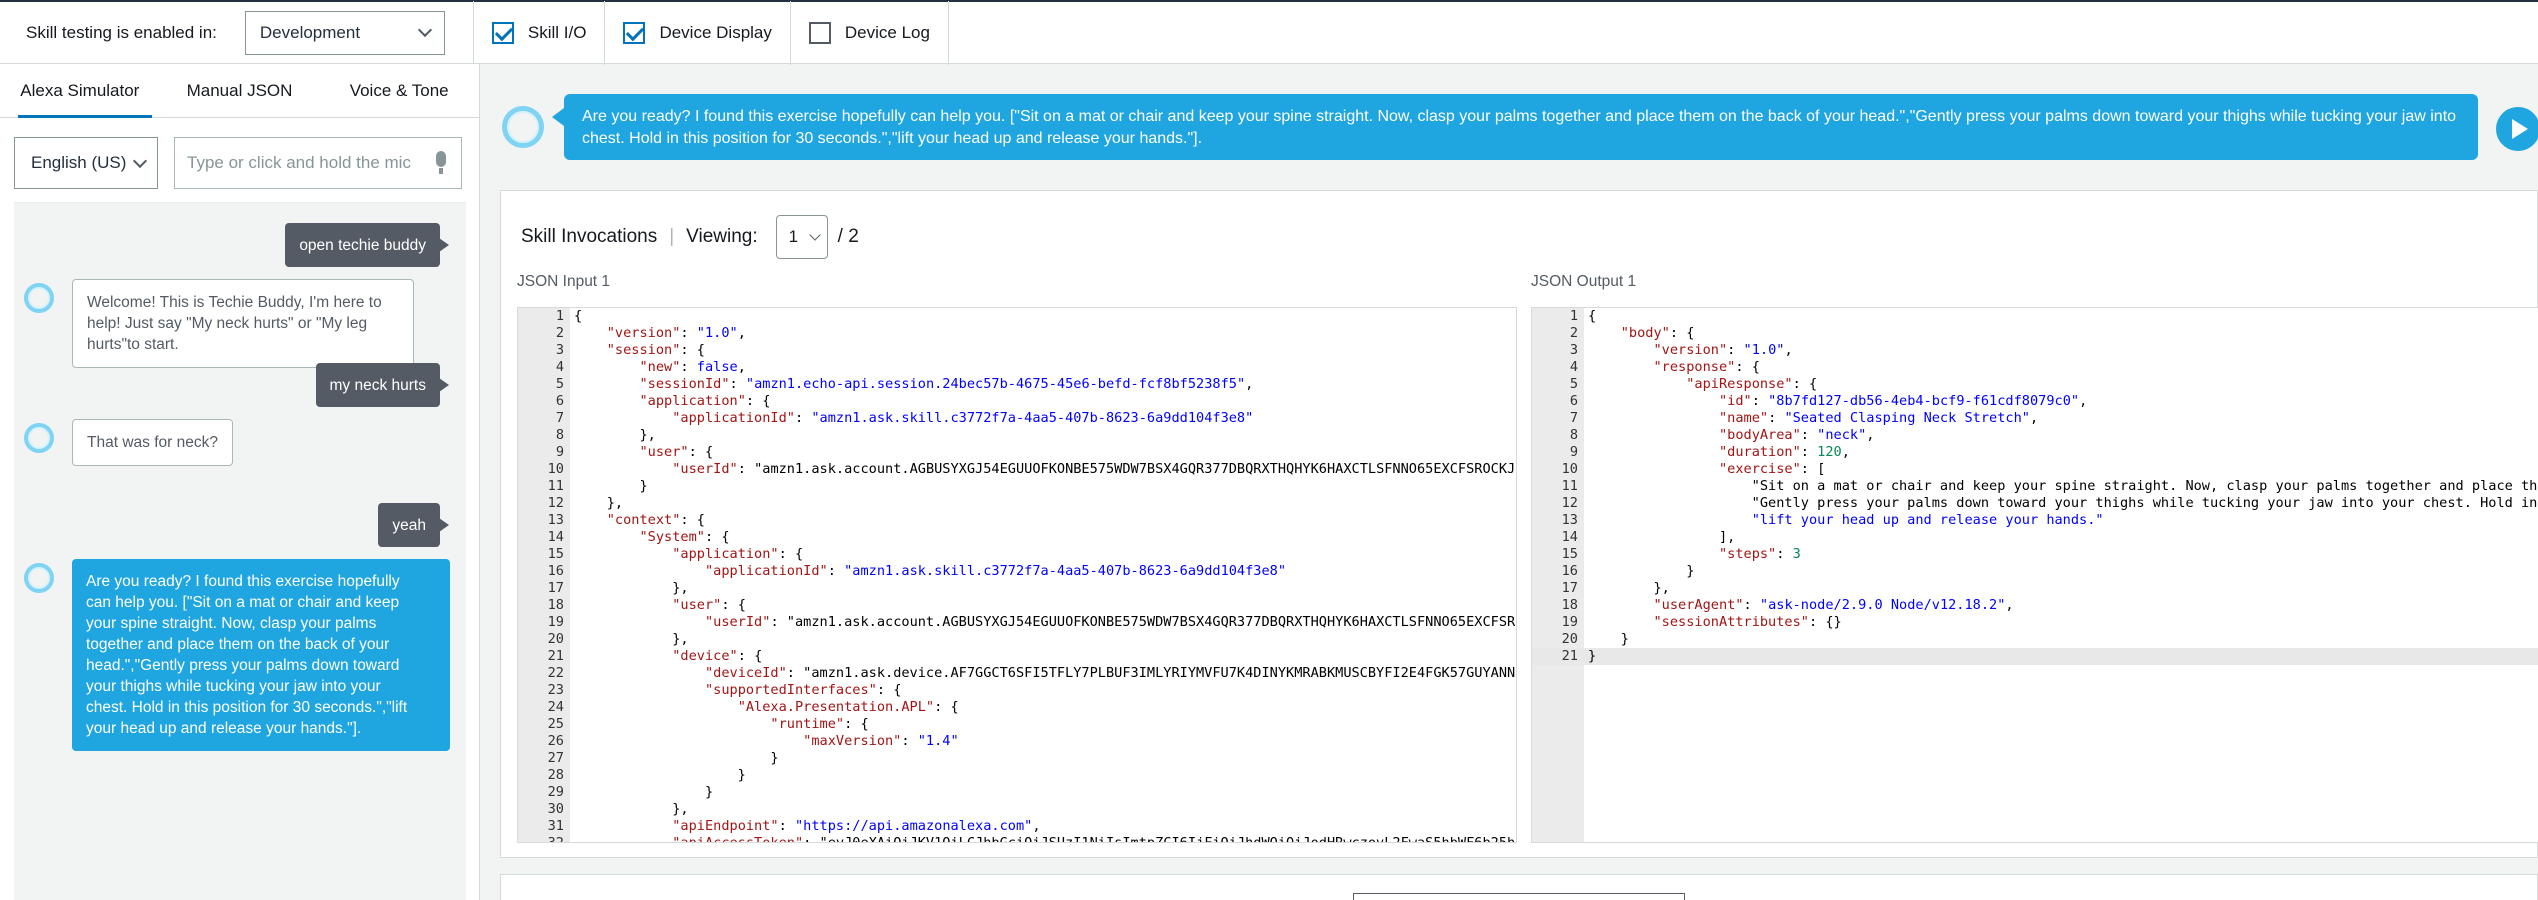 The height and width of the screenshot is (900, 2538). What do you see at coordinates (1017, 367) in the screenshot?
I see `code-line: 4 "new": false,` at bounding box center [1017, 367].